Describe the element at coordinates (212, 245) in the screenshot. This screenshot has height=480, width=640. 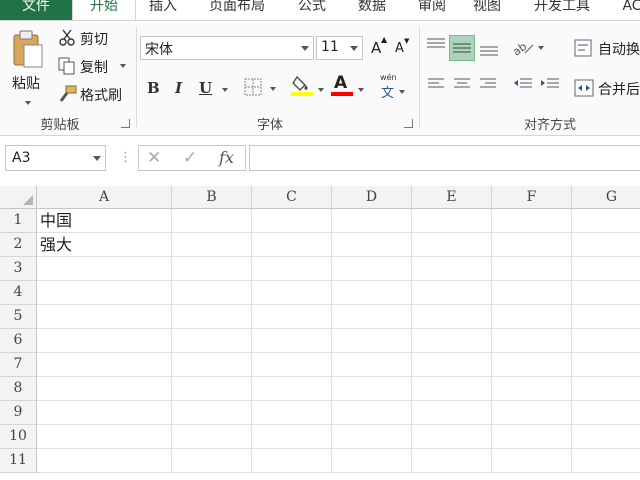
I see `cell-b2` at that location.